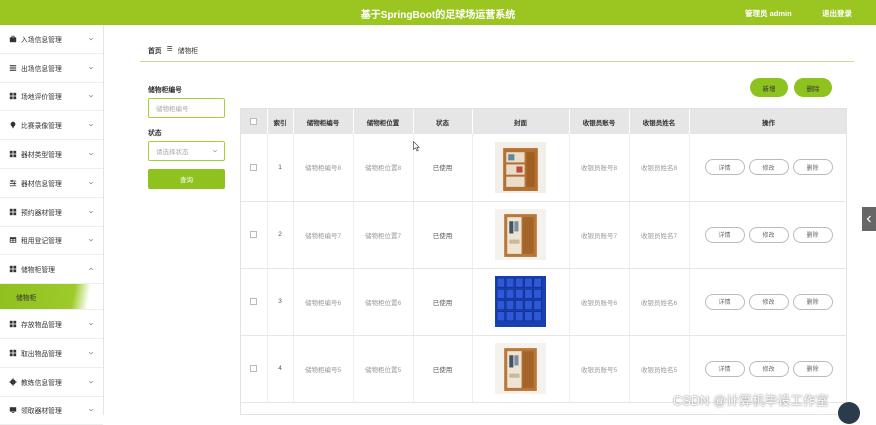 The width and height of the screenshot is (876, 425). Describe the element at coordinates (51, 183) in the screenshot. I see `sidebar-item: 器材信息管理` at that location.